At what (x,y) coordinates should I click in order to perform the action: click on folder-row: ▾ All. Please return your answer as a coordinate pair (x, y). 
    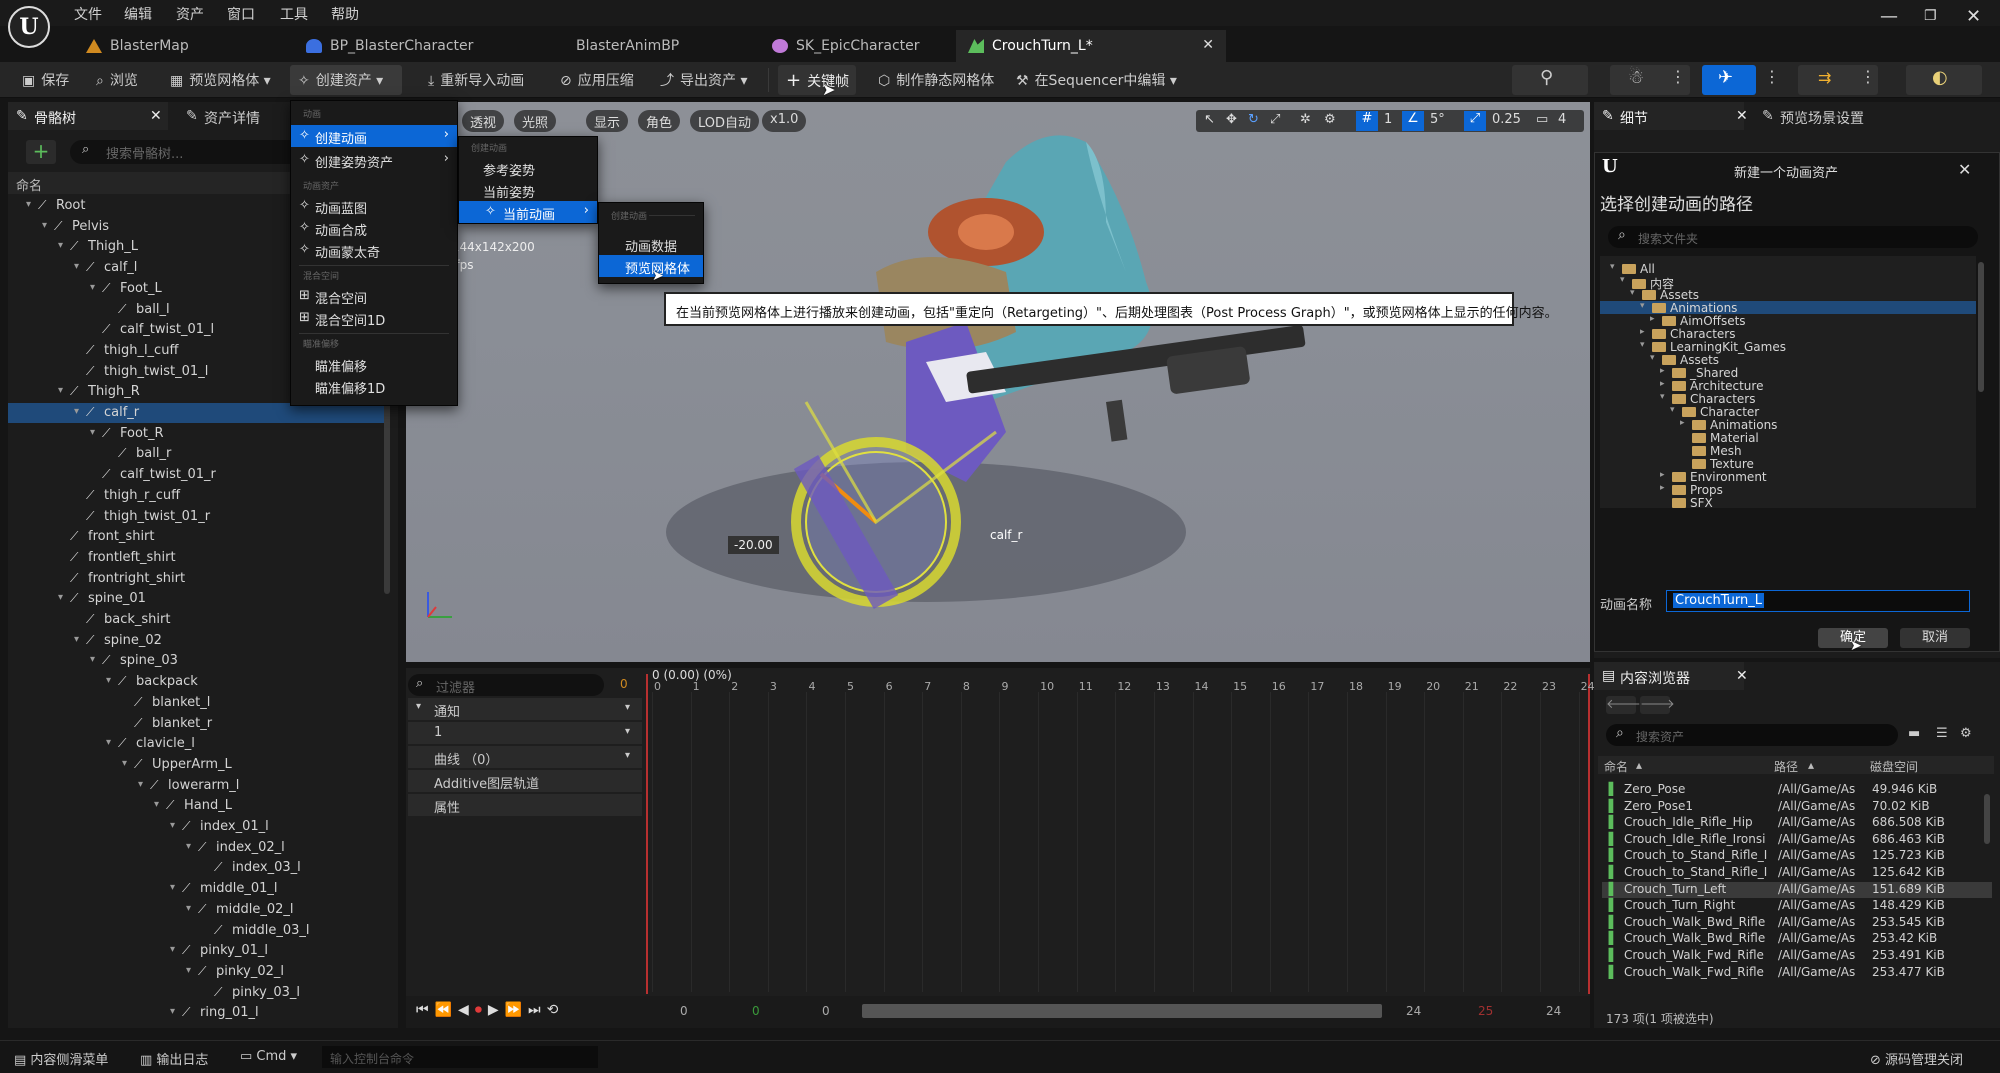
    Looking at the image, I should click on (1788, 269).